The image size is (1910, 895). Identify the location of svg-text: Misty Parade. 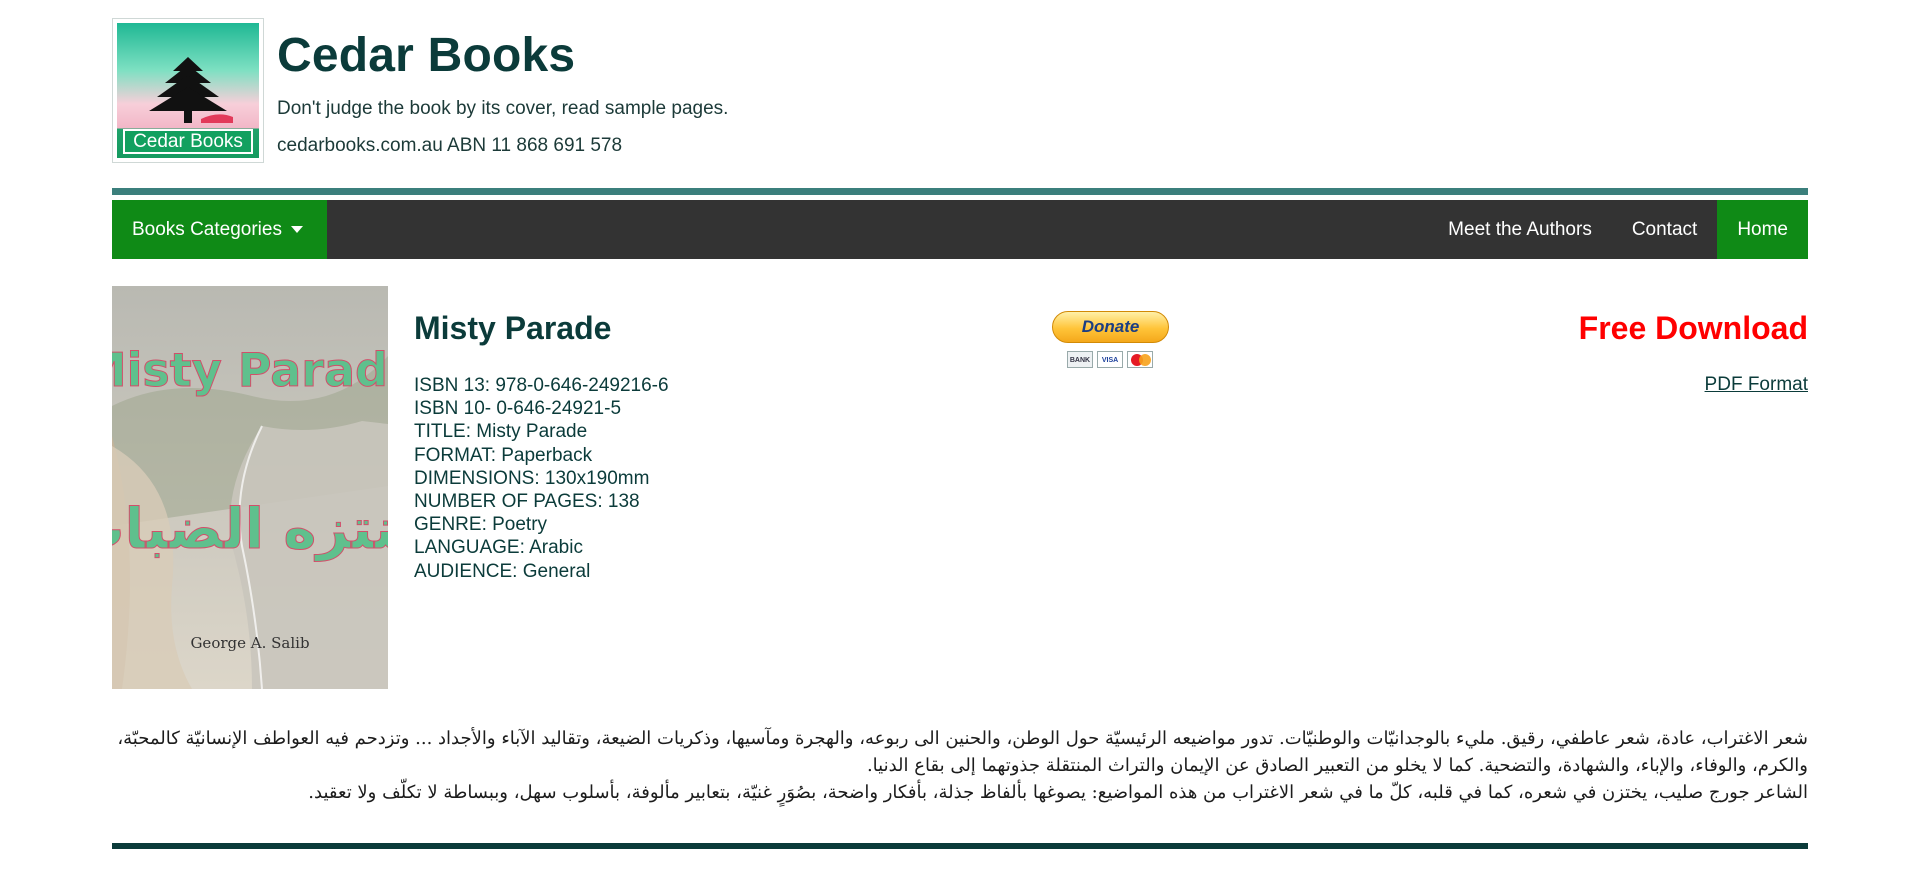
(250, 370).